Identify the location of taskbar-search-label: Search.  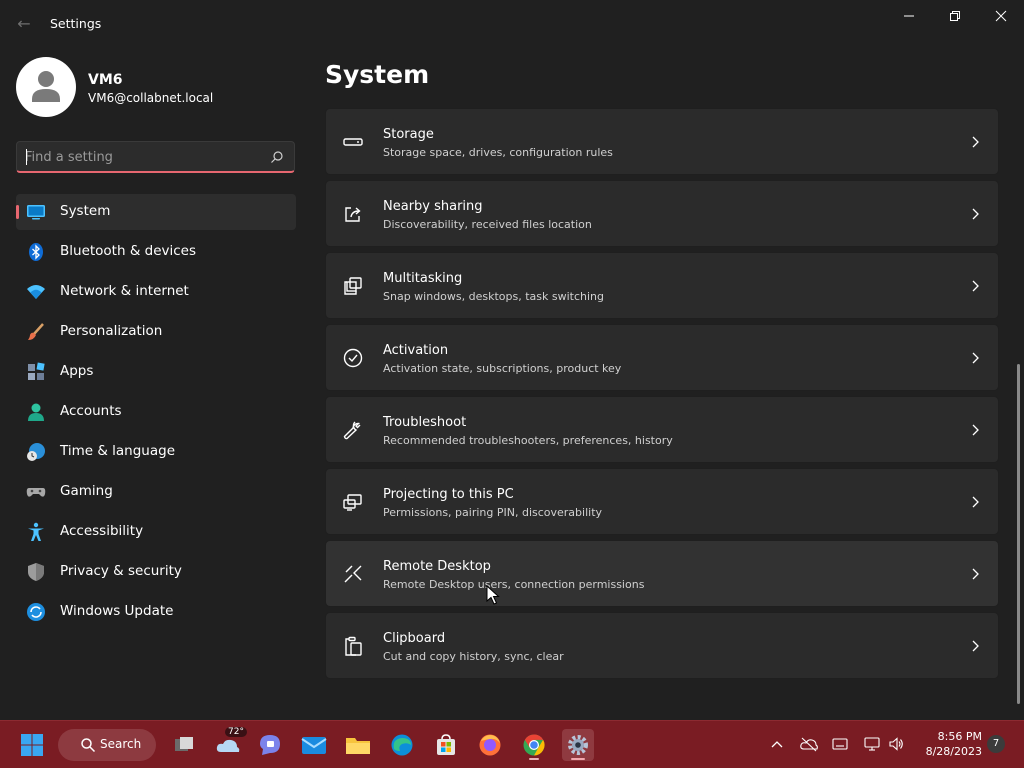
(121, 744).